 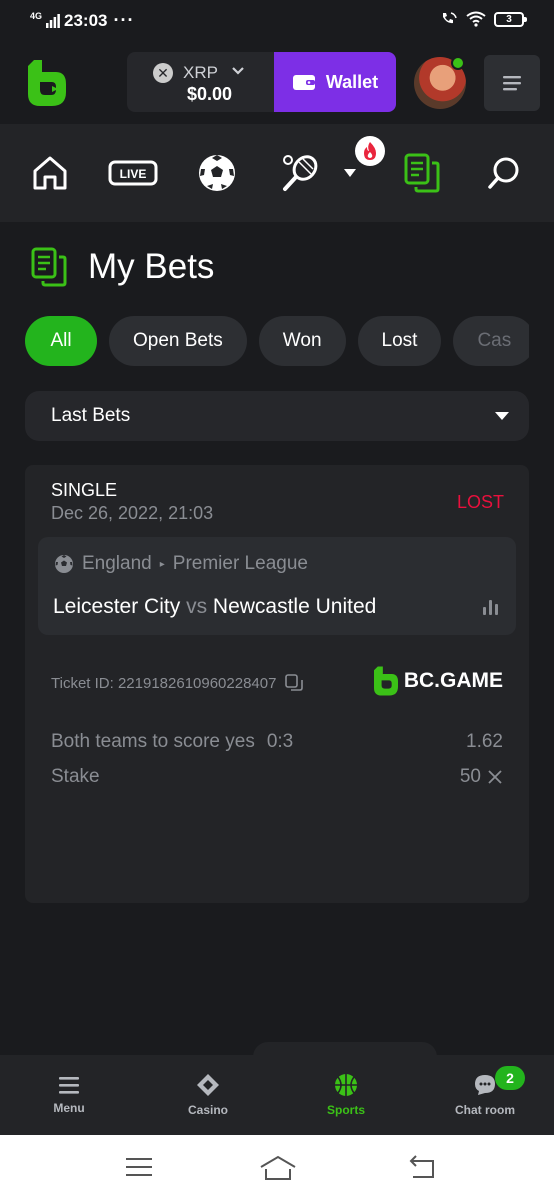 I want to click on filter-lost: Lost, so click(x=399, y=341).